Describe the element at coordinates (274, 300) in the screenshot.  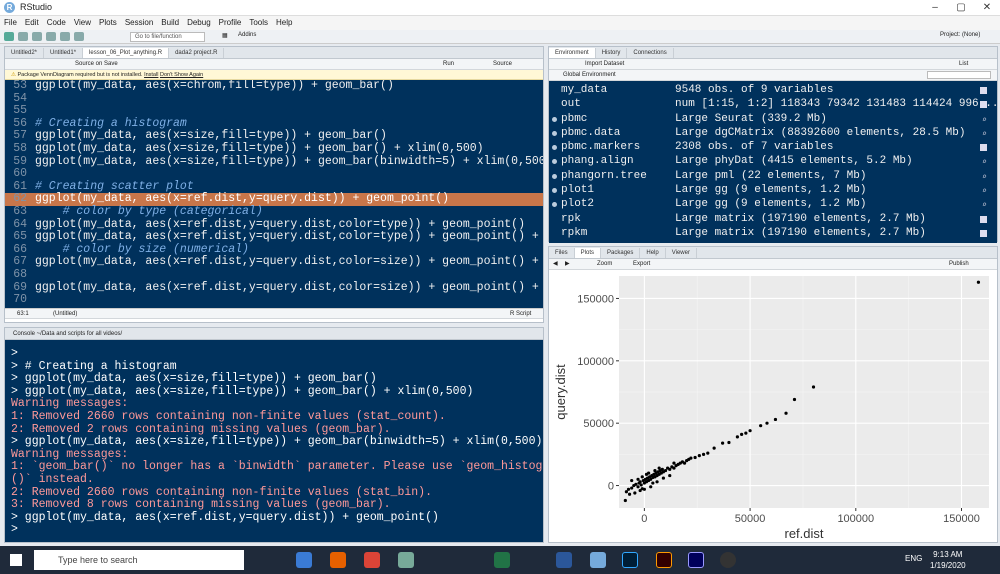
I see `code-line: 70` at that location.